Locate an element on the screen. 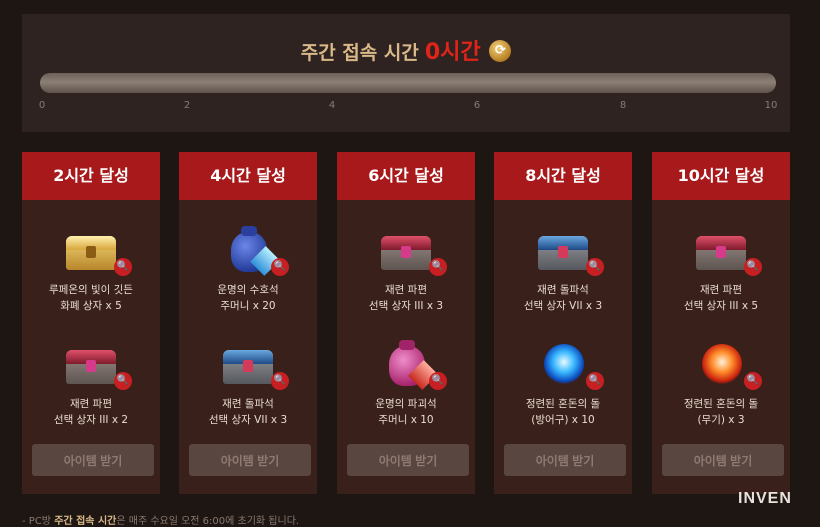  reward-qty: (무기) x 3 is located at coordinates (721, 420).